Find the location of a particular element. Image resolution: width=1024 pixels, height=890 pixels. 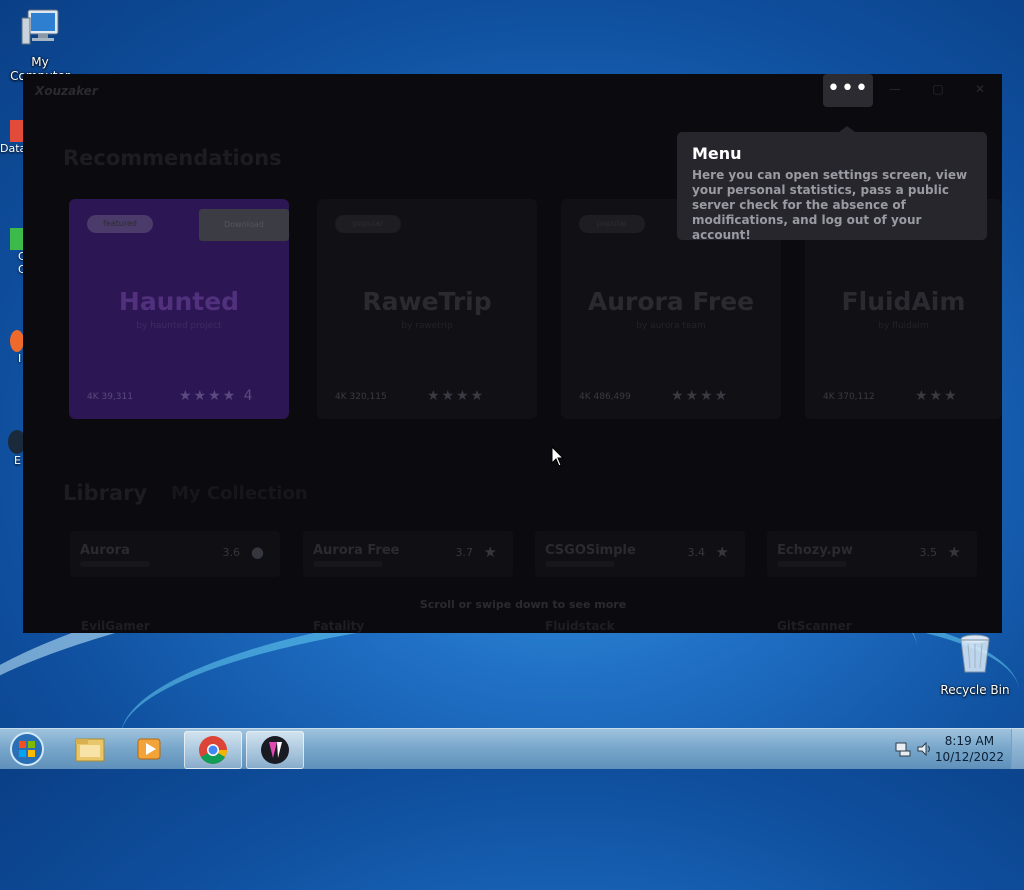

card-author: by fluidaim is located at coordinates (903, 326).